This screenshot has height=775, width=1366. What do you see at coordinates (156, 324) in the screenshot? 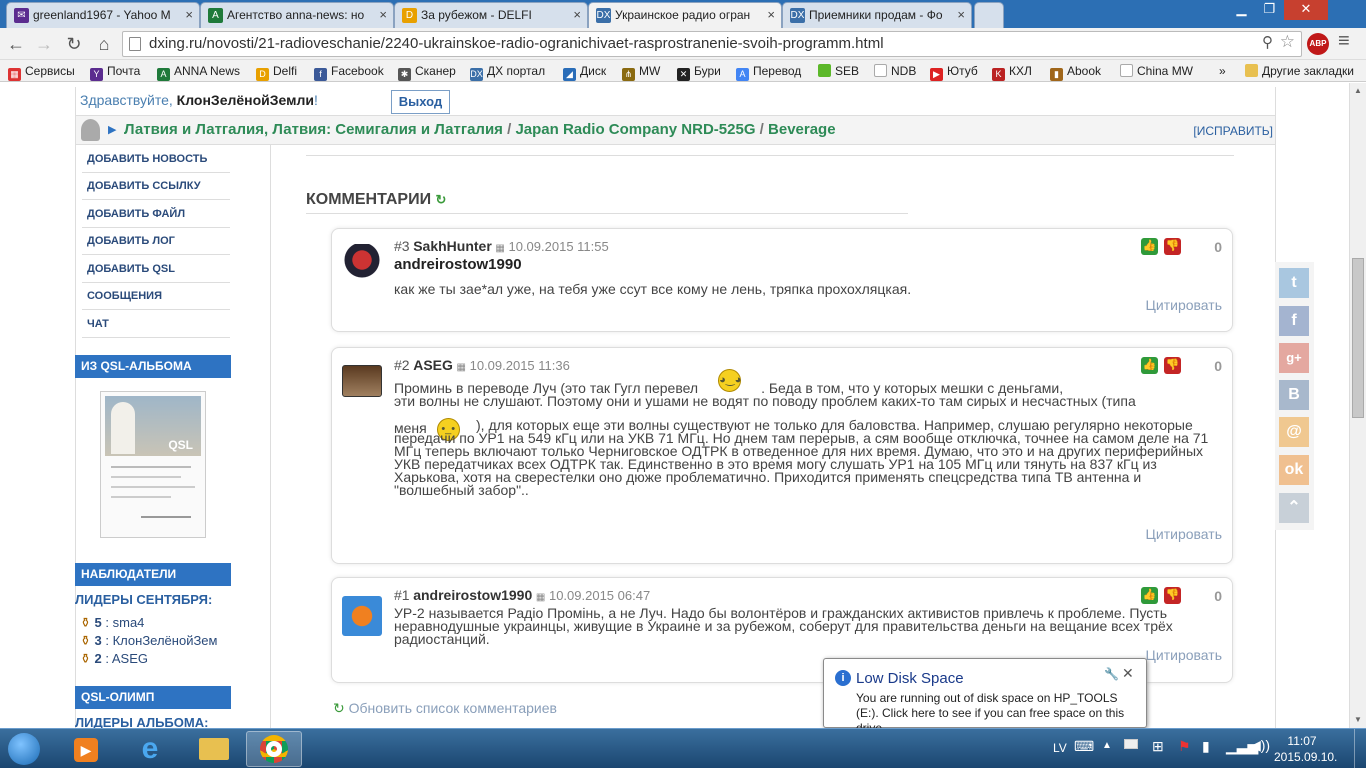
I see `sidebar-chat: ЧАТ` at bounding box center [156, 324].